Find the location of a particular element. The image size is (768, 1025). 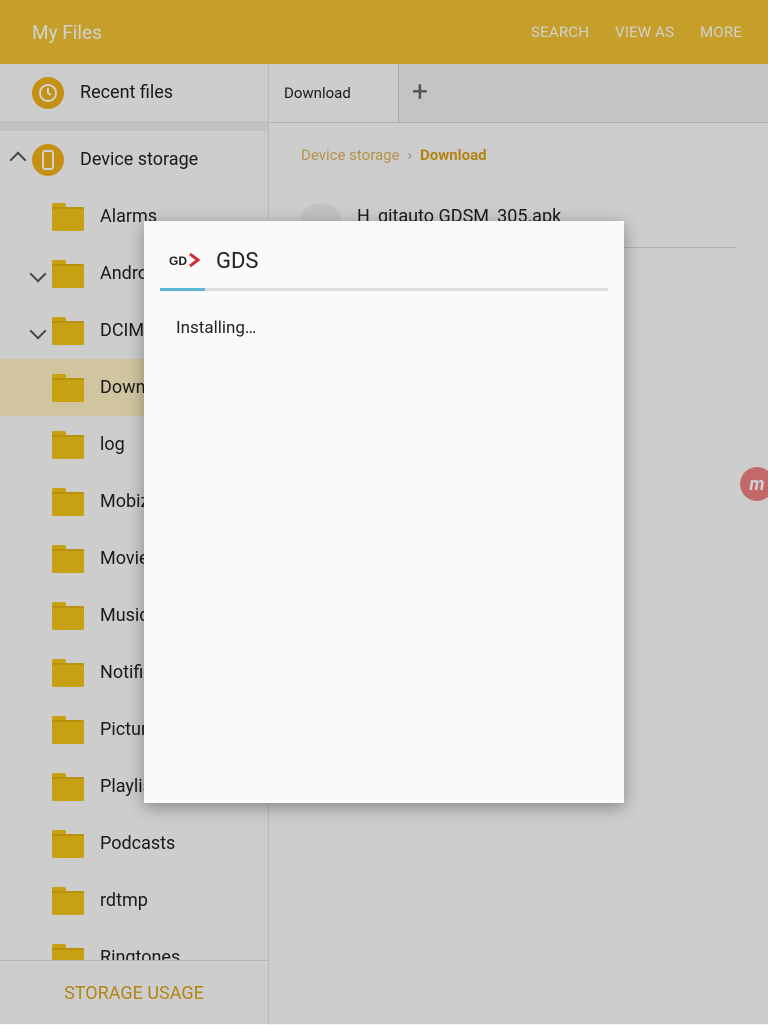

svg-text: GD is located at coordinates (178, 261).